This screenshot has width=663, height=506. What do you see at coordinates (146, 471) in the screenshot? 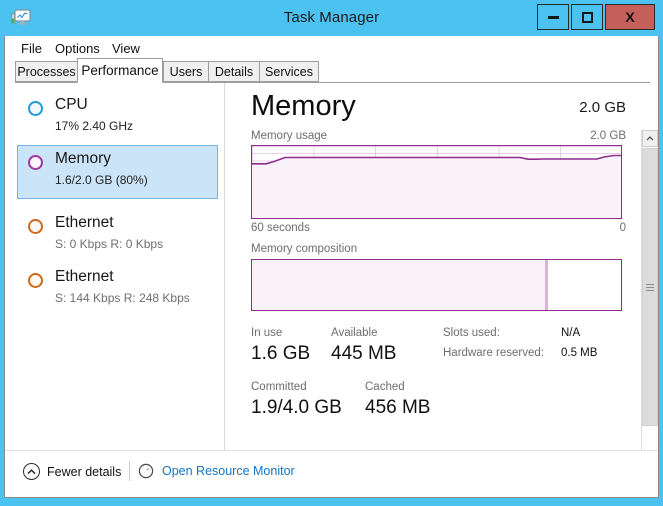
I see `resource-monitor-icon` at bounding box center [146, 471].